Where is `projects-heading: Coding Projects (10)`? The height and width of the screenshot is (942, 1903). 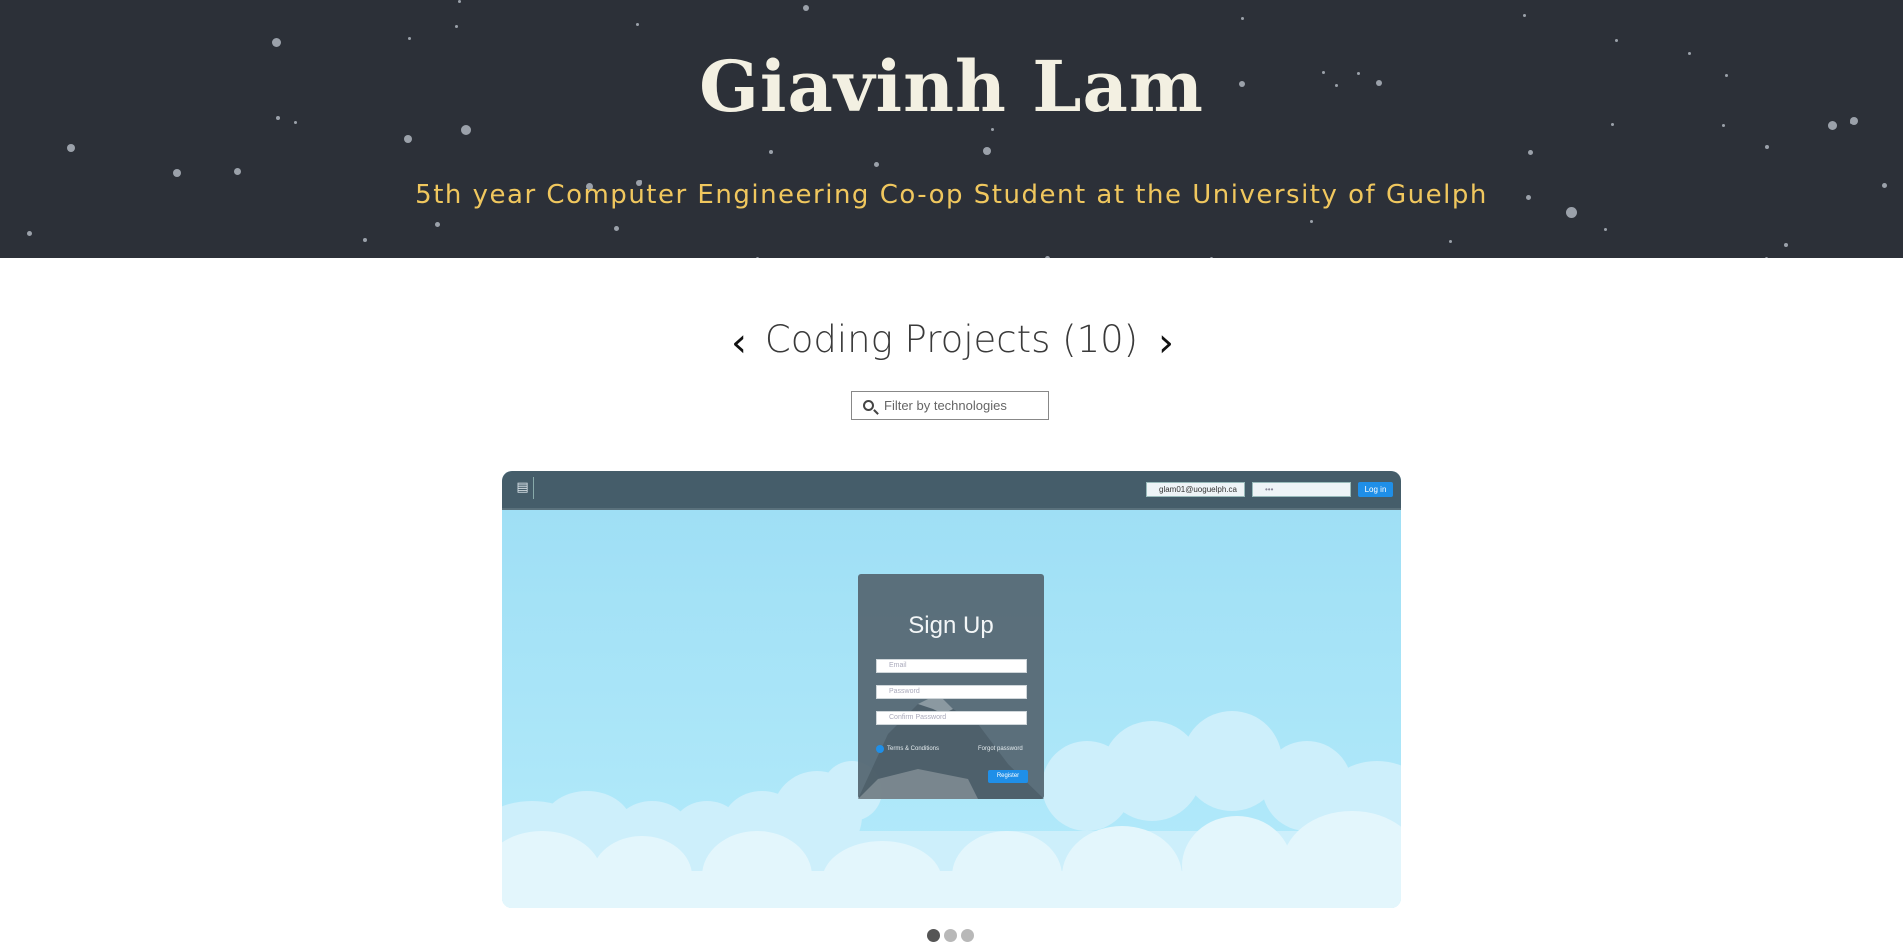 projects-heading: Coding Projects (10) is located at coordinates (951, 339).